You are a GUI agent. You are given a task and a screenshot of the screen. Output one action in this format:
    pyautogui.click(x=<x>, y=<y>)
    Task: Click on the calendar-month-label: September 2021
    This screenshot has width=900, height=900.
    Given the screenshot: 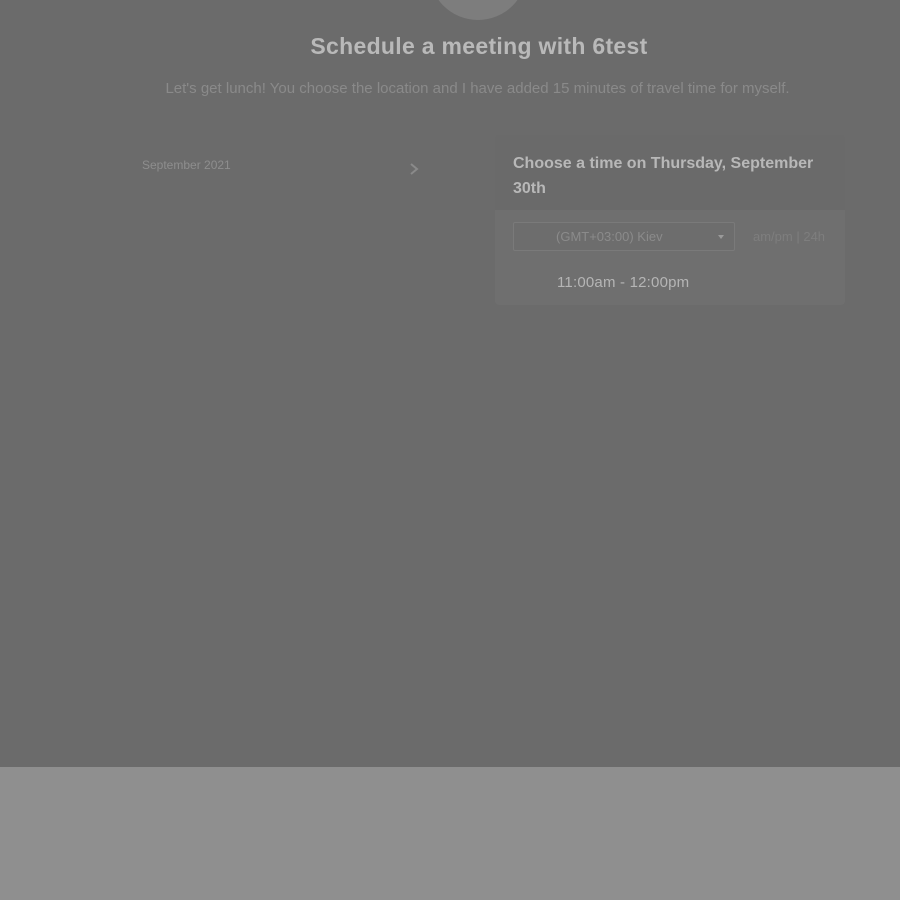 What is the action you would take?
    pyautogui.click(x=186, y=165)
    